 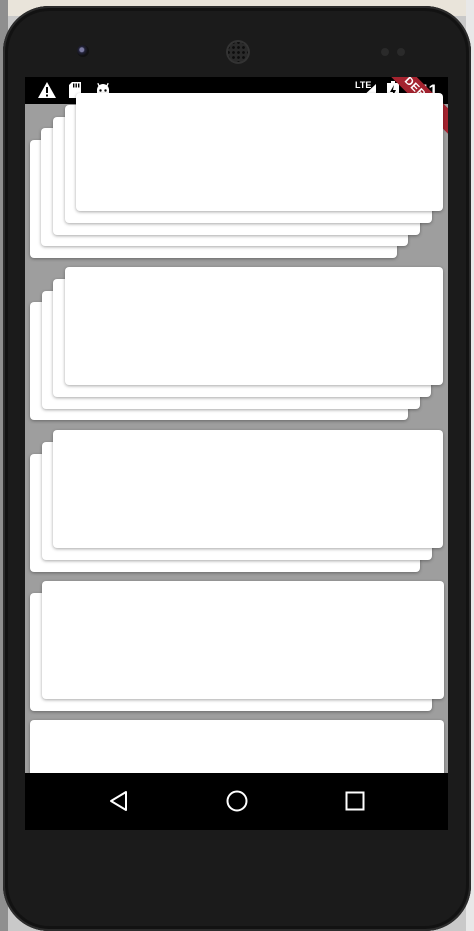 I want to click on earpiece-speaker, so click(x=238, y=52).